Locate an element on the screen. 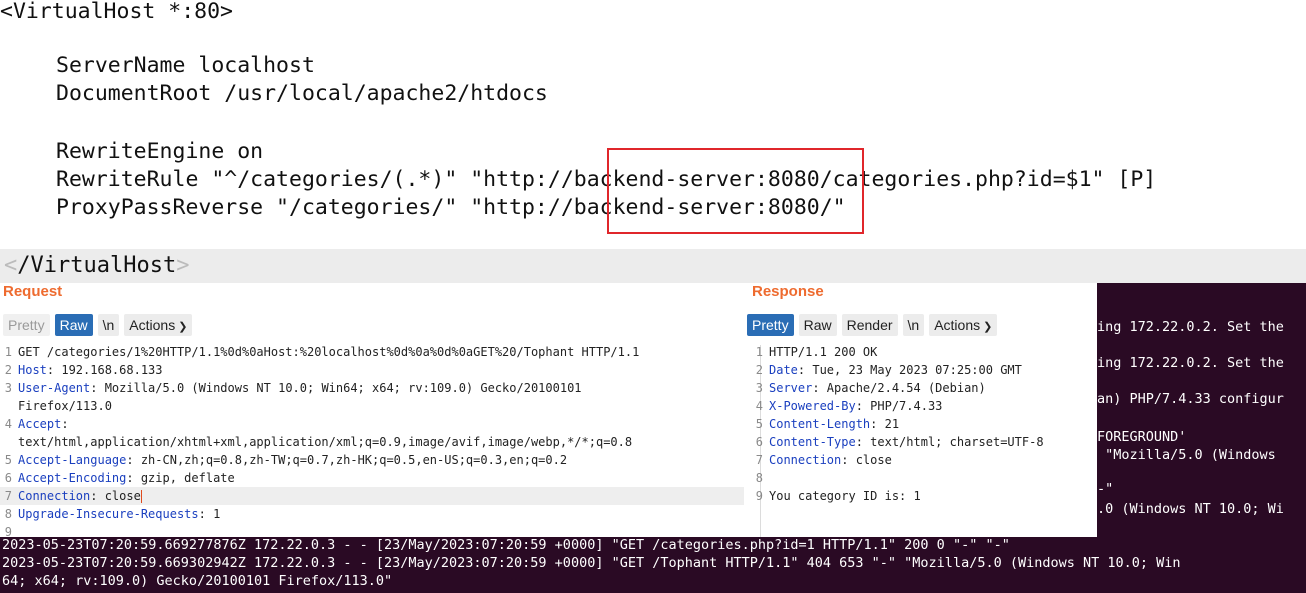 The image size is (1306, 593). code-line: 8 Upgrade-Insecure-Requests: 1 is located at coordinates (372, 514).